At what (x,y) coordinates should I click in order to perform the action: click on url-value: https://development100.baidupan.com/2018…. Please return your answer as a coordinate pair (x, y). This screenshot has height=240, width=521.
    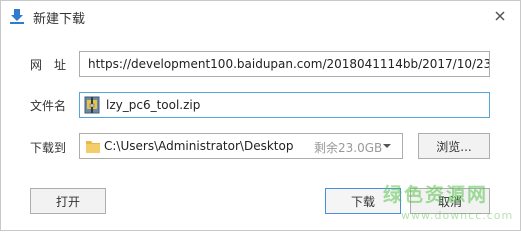
    Looking at the image, I should click on (289, 64).